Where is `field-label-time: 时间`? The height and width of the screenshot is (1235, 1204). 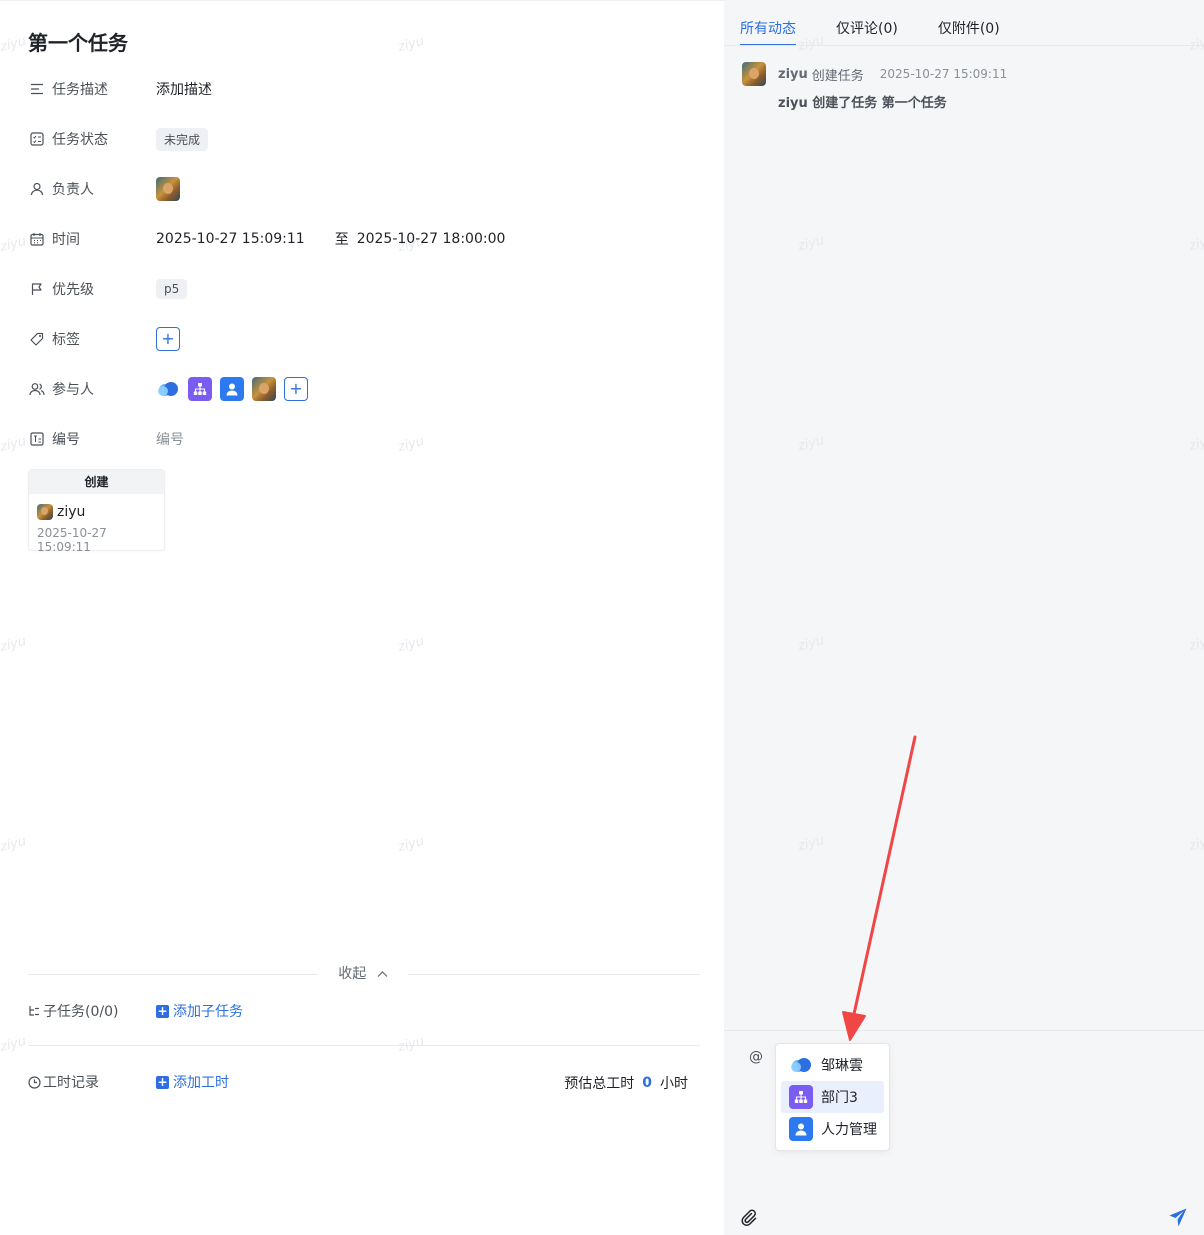
field-label-time: 时间 is located at coordinates (66, 240).